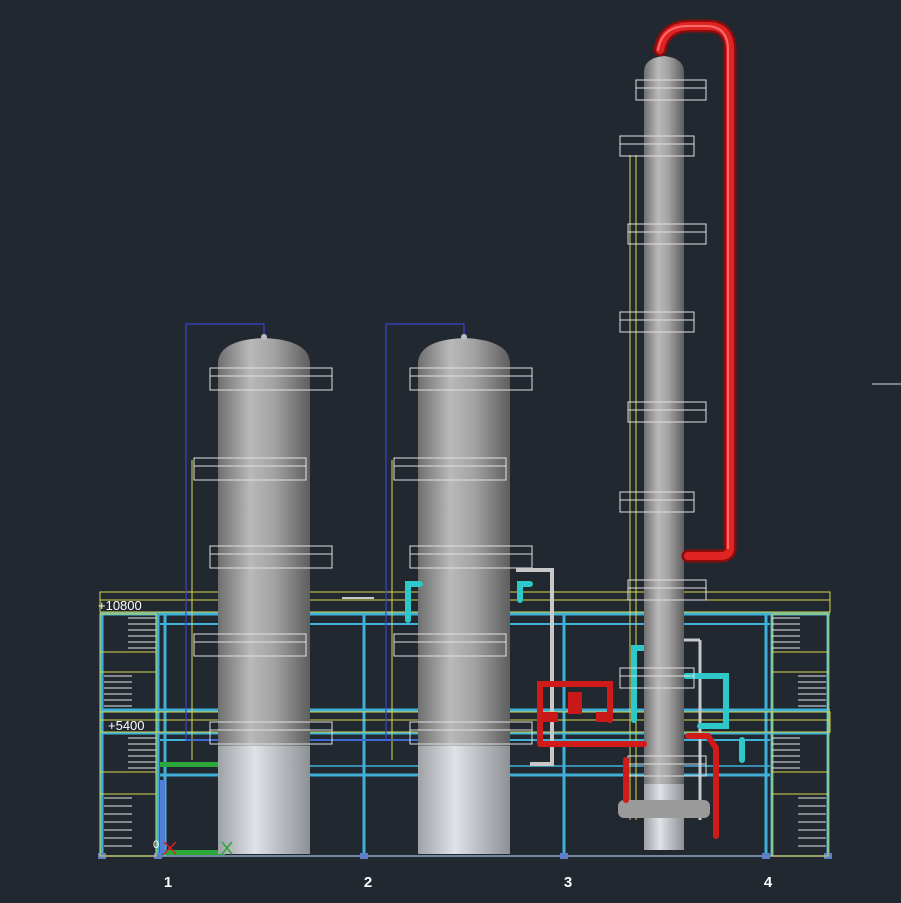  I want to click on elevation-label-upper: +10800, so click(120, 605).